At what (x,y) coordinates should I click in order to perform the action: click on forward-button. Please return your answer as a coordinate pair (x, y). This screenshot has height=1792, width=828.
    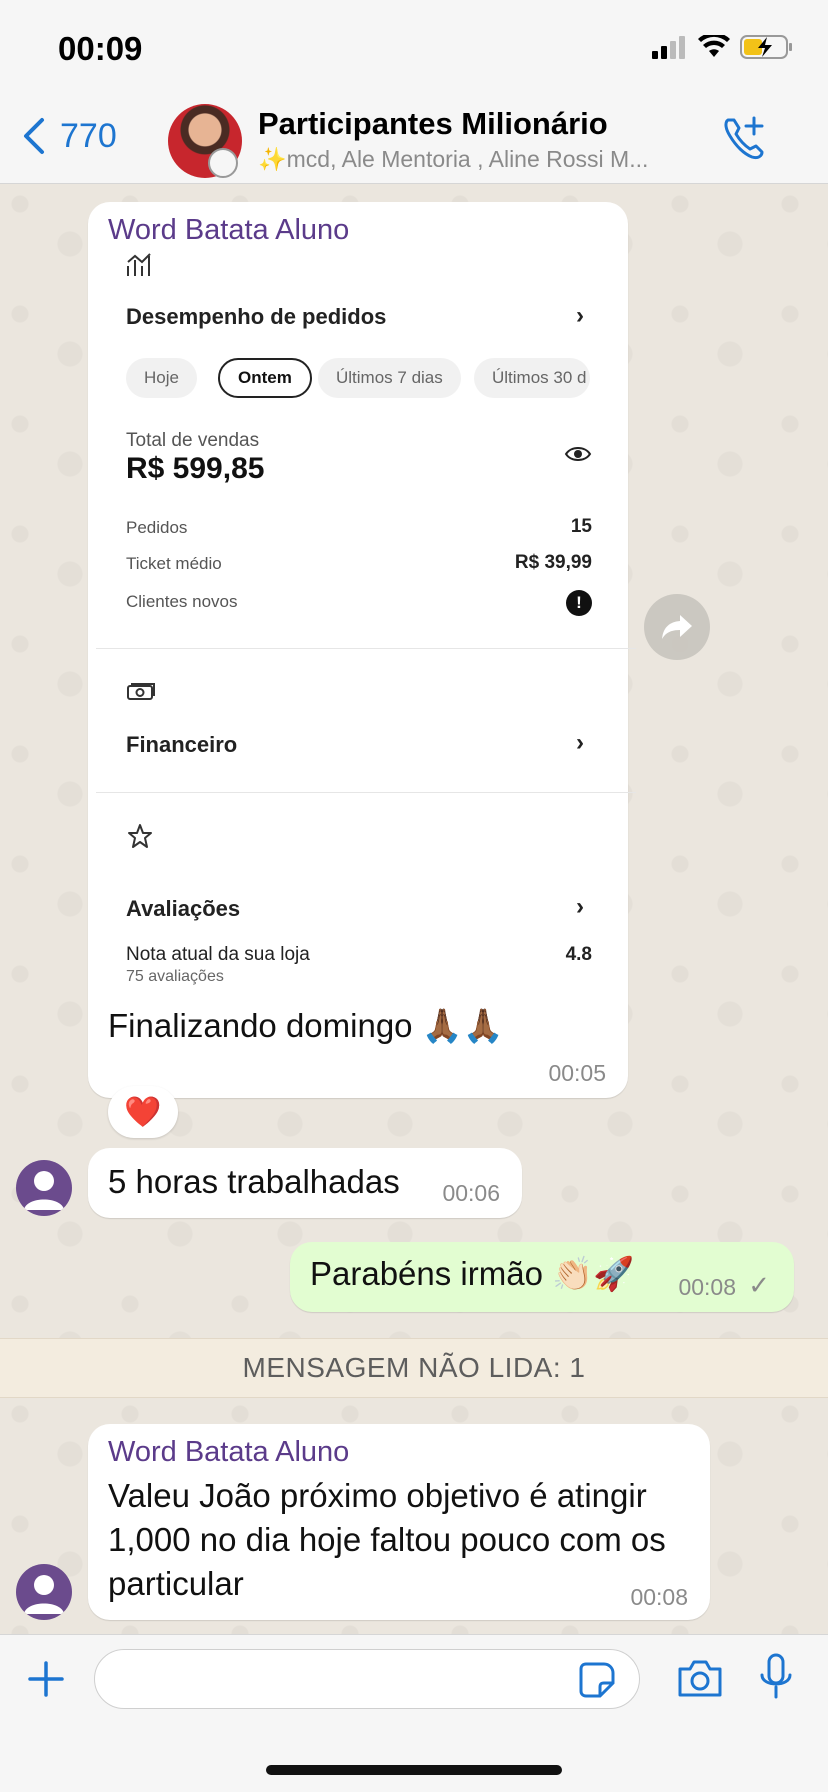
    Looking at the image, I should click on (677, 627).